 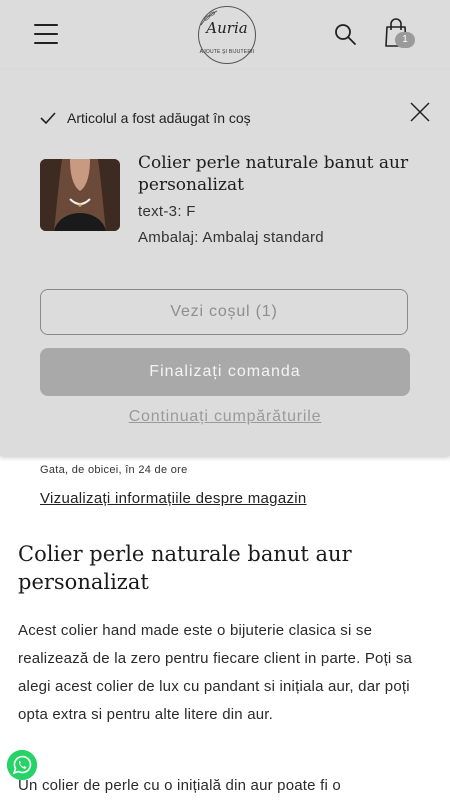 What do you see at coordinates (114, 470) in the screenshot?
I see `pickup-ready-text: Gata, de obicei, în 24 de ore` at bounding box center [114, 470].